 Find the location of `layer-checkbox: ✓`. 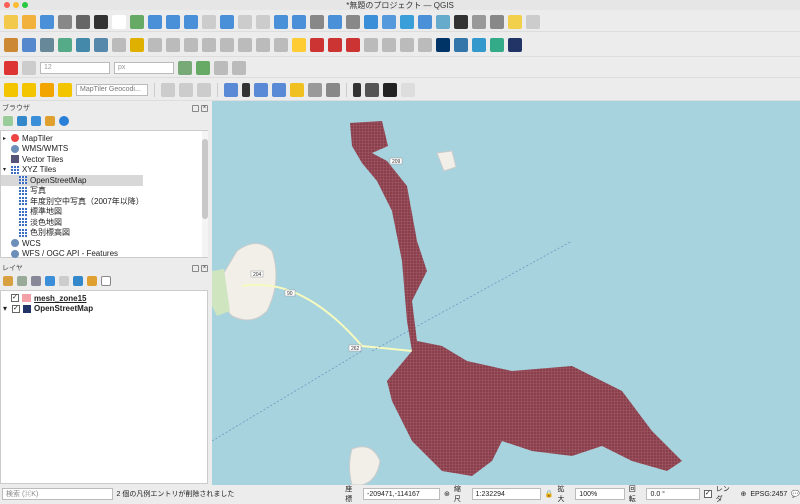

layer-checkbox: ✓ is located at coordinates (16, 308).